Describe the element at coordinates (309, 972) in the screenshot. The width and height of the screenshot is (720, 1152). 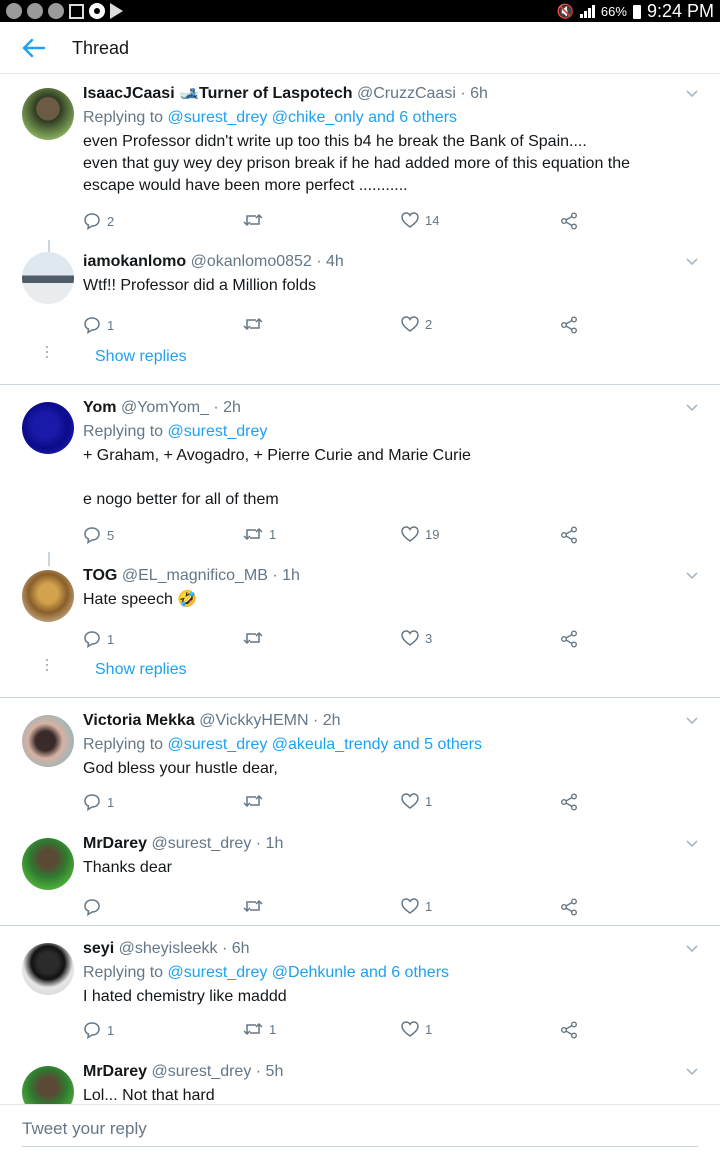
I see `mention-link: @surest_drey @Dehkunle and 6 others` at that location.